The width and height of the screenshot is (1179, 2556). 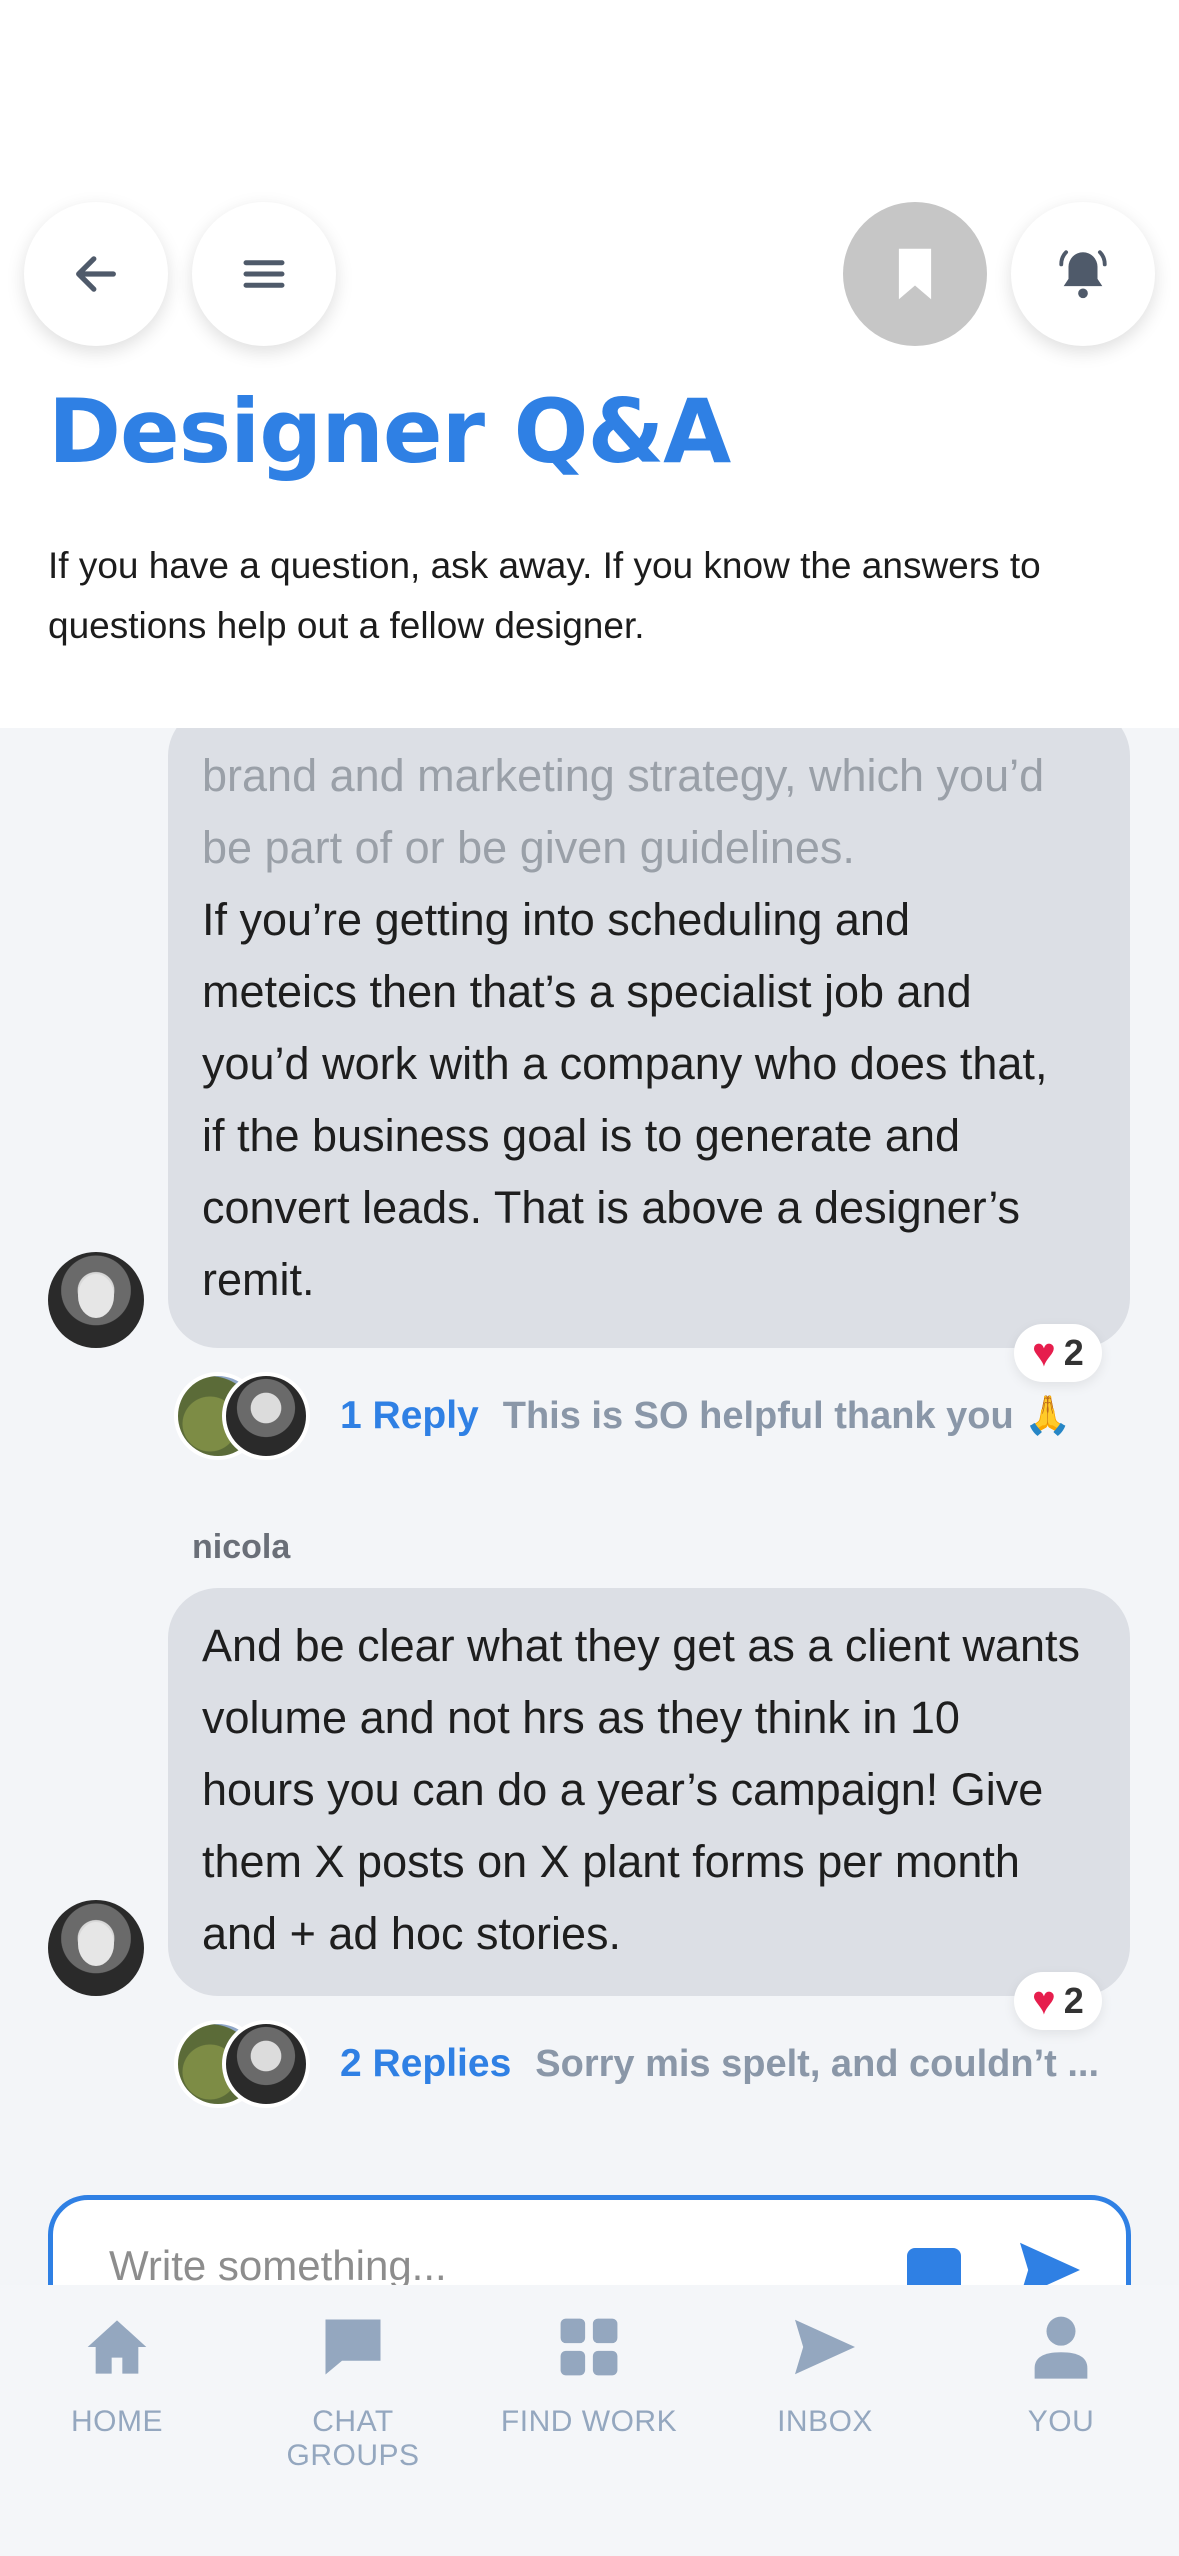 I want to click on tab-inbox: INBOX, so click(x=825, y=2373).